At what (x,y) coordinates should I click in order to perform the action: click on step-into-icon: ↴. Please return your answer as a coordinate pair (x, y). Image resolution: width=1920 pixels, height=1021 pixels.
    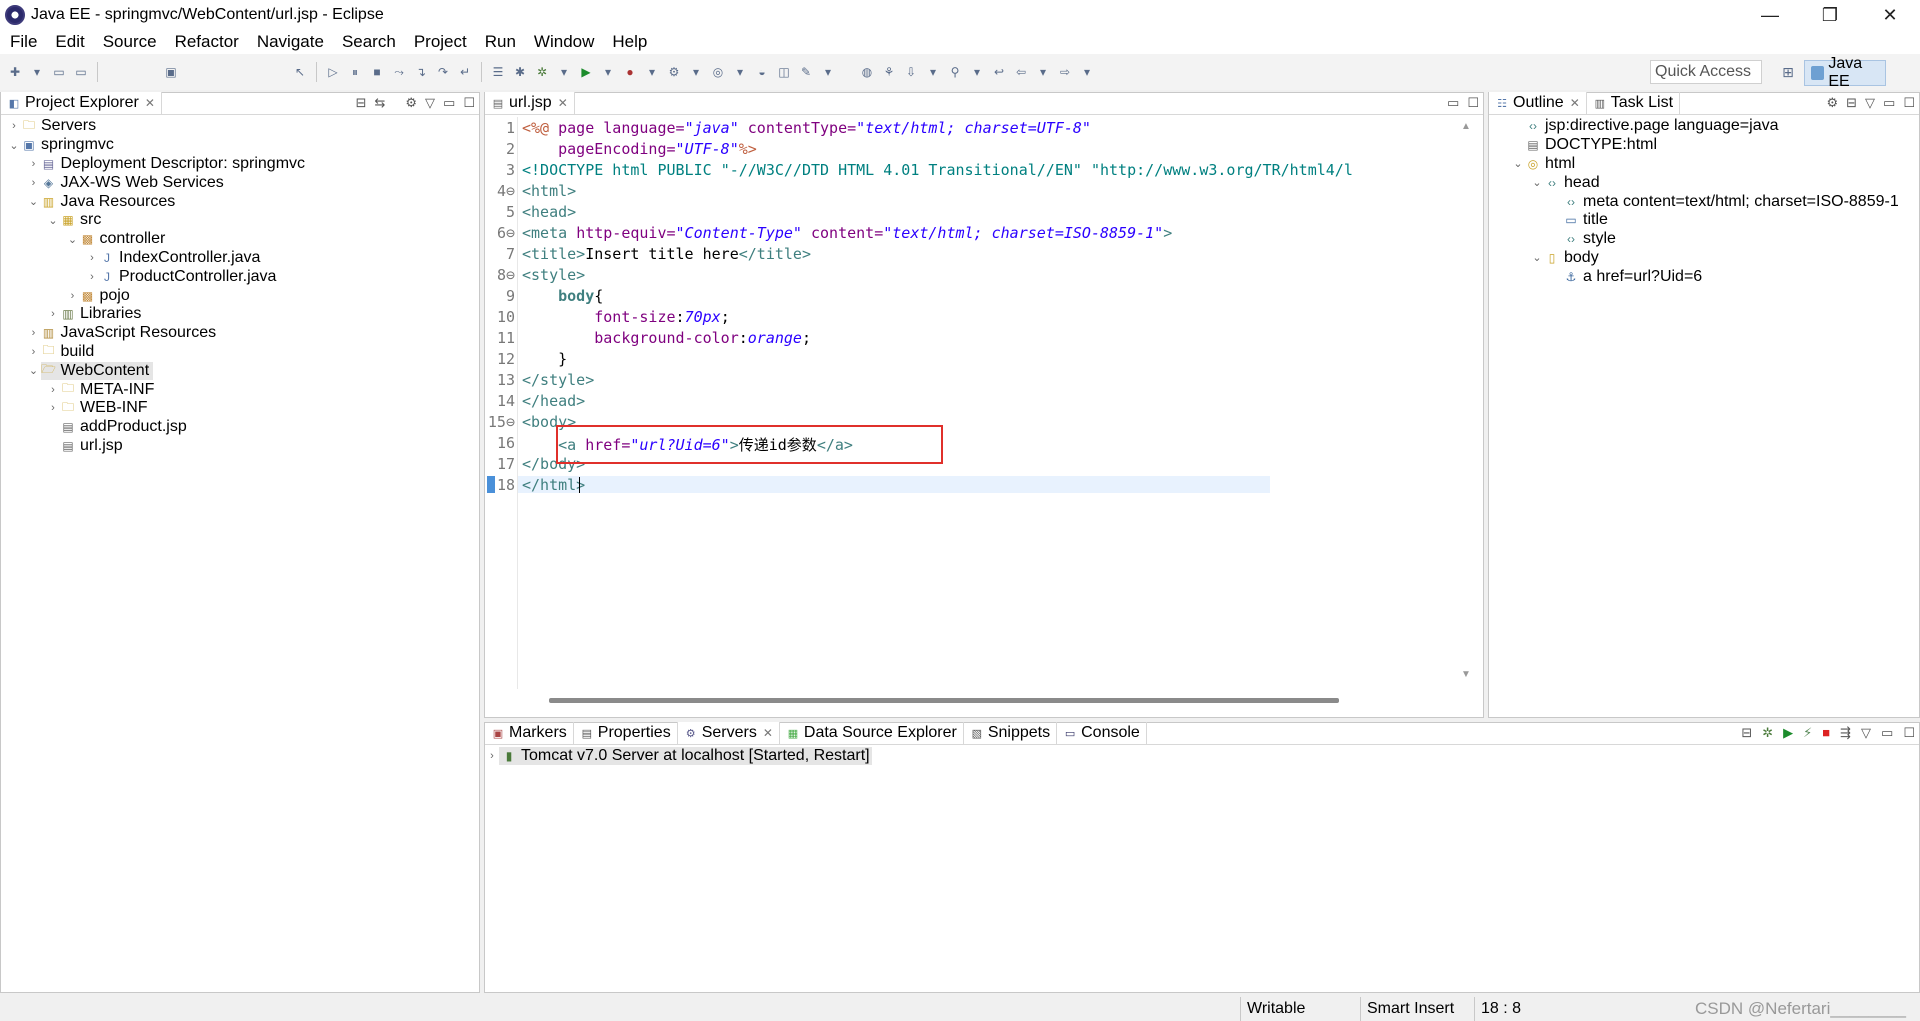
    Looking at the image, I should click on (421, 72).